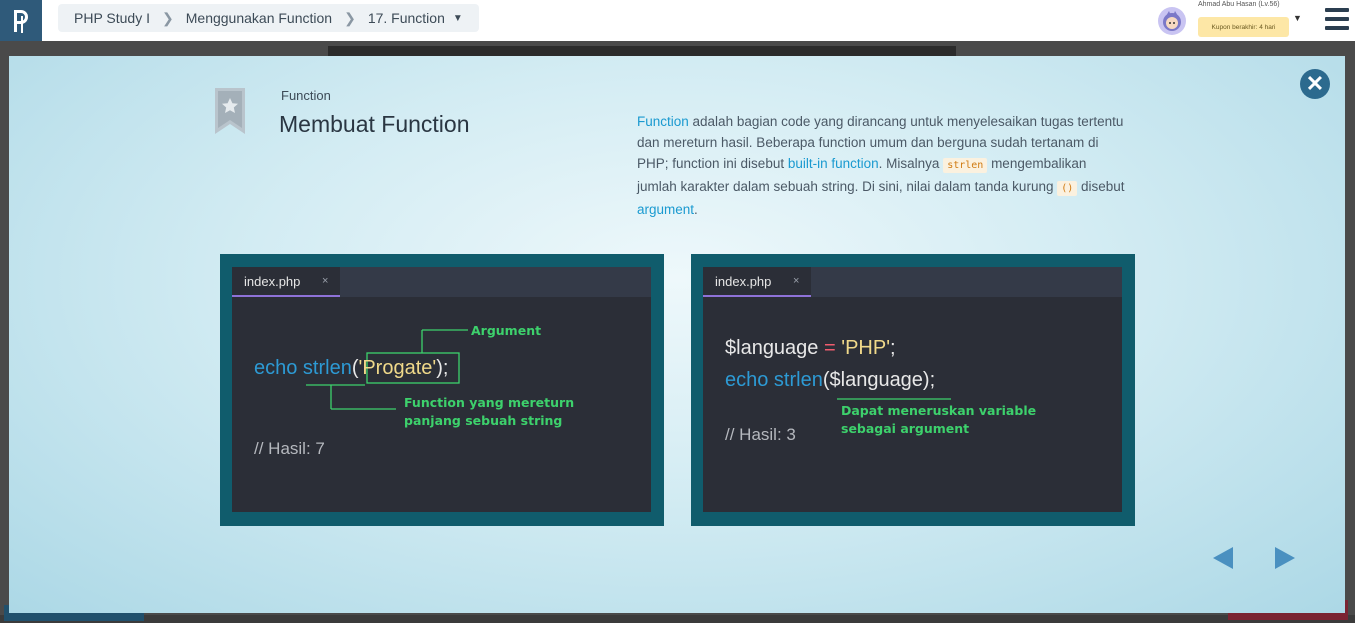 The image size is (1355, 623). What do you see at coordinates (406, 18) in the screenshot?
I see `breadcrumb-lesson: 17. Function` at bounding box center [406, 18].